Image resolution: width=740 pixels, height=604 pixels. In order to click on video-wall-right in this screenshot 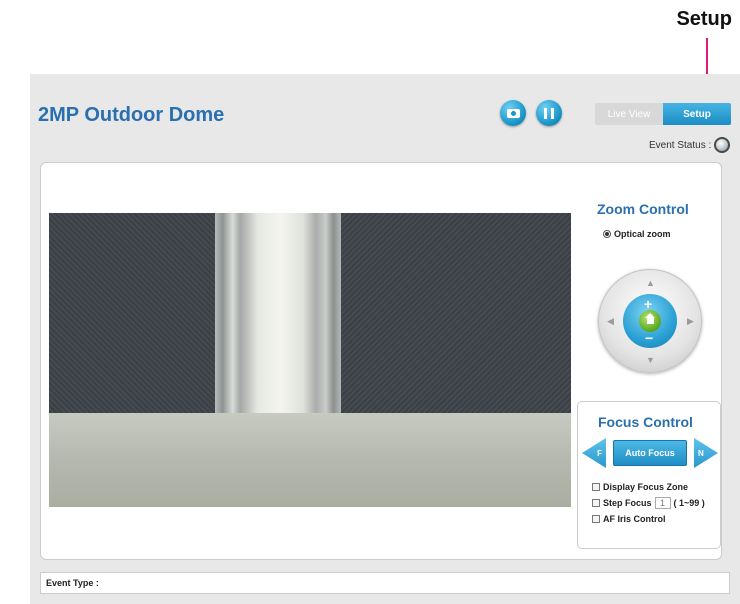, I will do `click(456, 329)`.